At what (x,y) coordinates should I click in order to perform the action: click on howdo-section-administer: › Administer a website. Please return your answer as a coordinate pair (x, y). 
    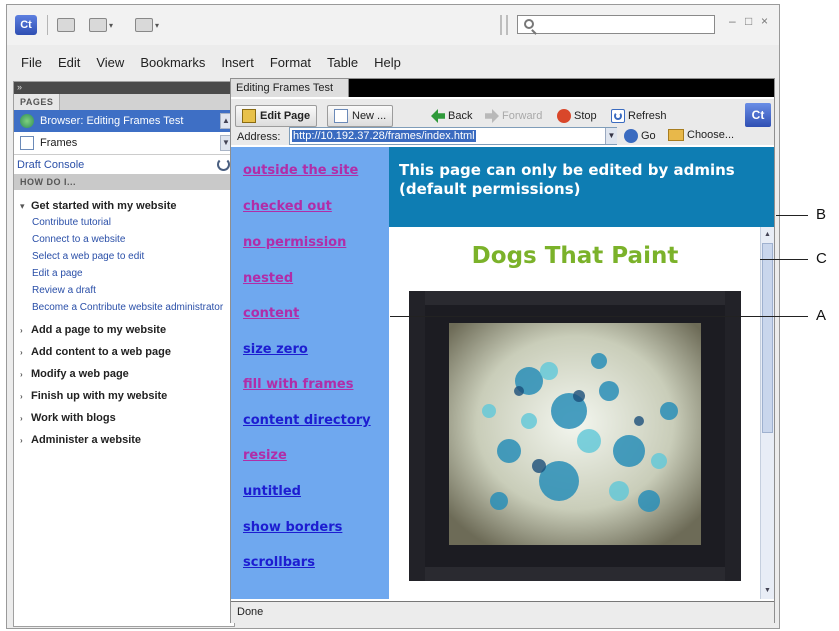
    Looking at the image, I should click on (127, 440).